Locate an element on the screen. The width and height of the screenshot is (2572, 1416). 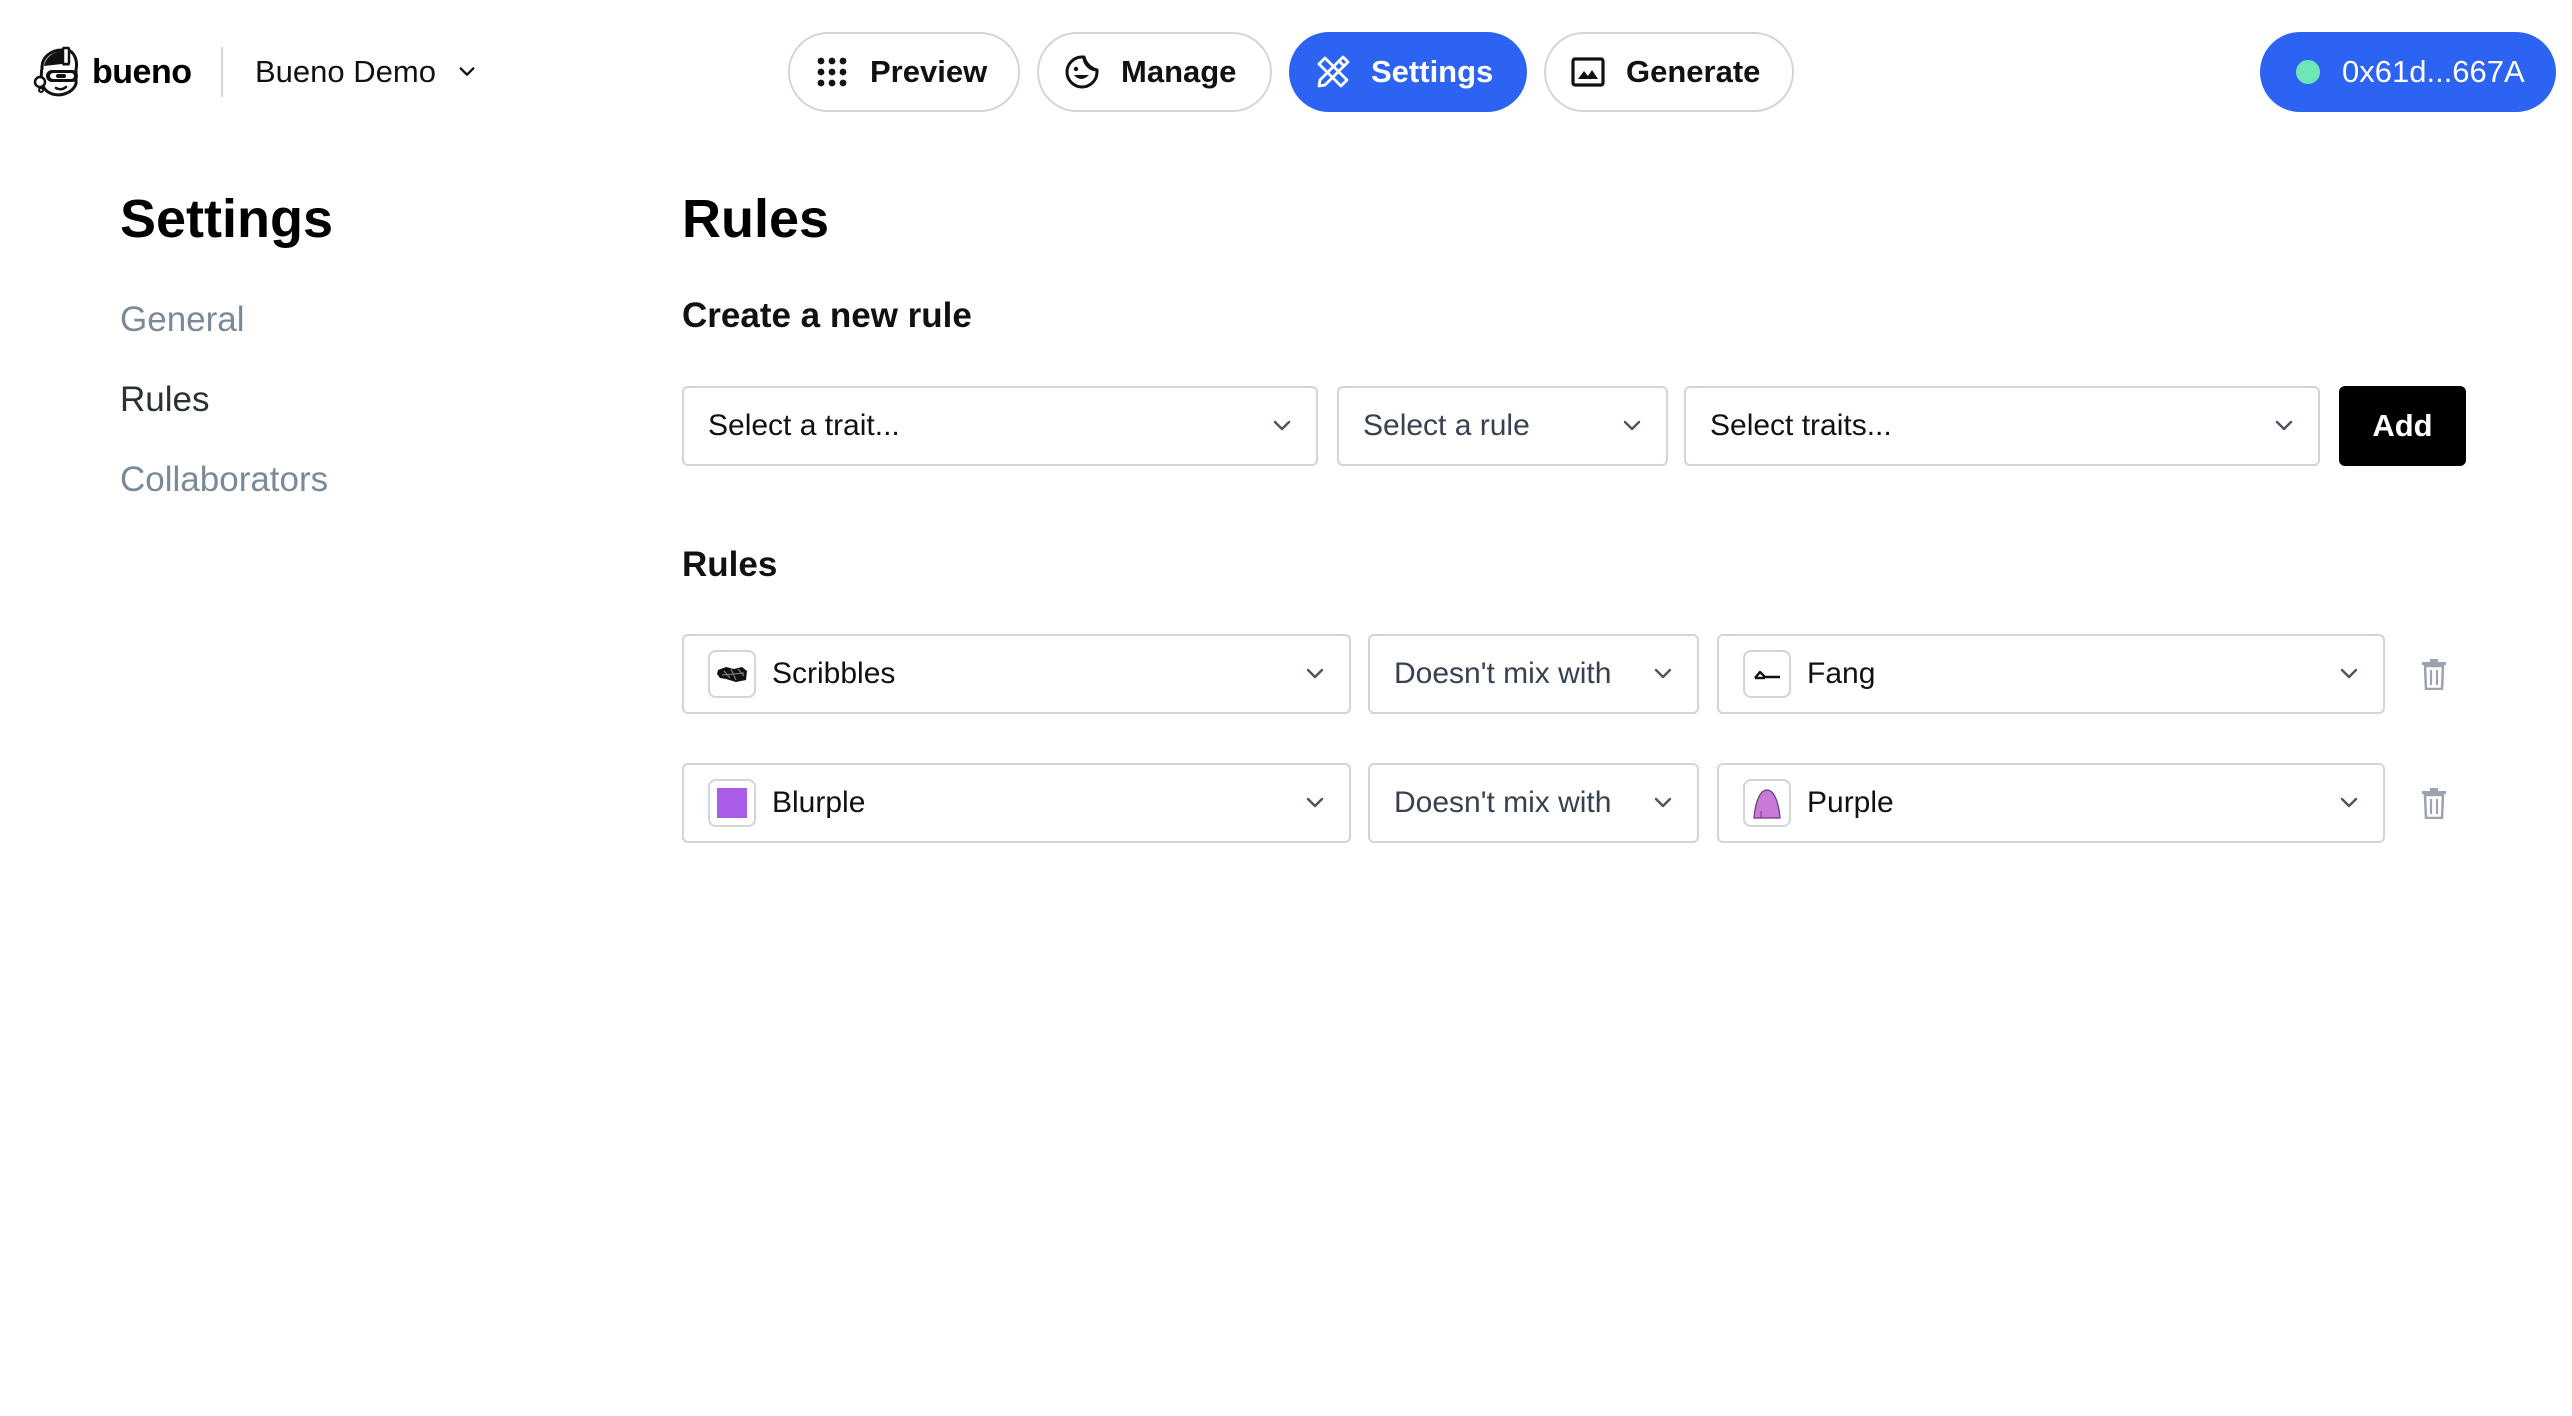
ruler-pencil-icon is located at coordinates (1333, 72).